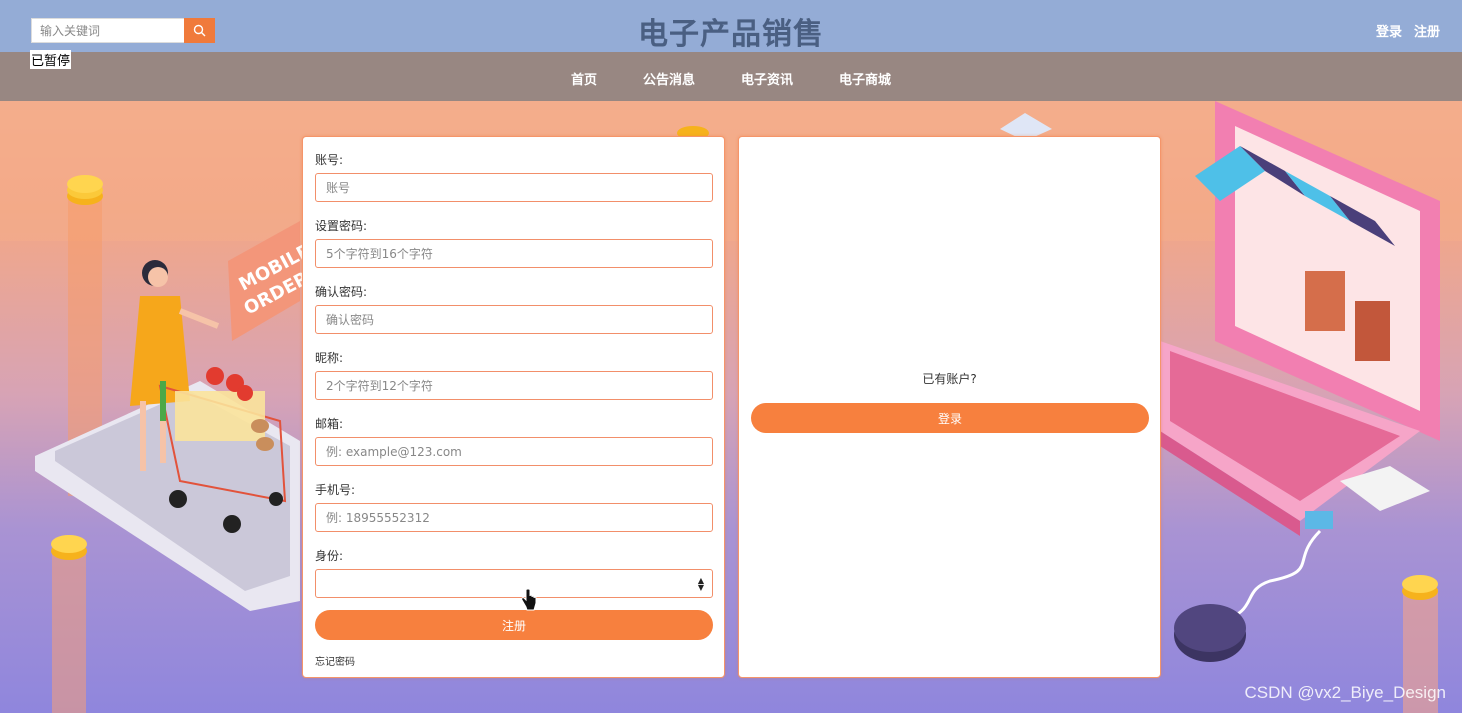  Describe the element at coordinates (329, 556) in the screenshot. I see `identity-label: 身份:` at that location.